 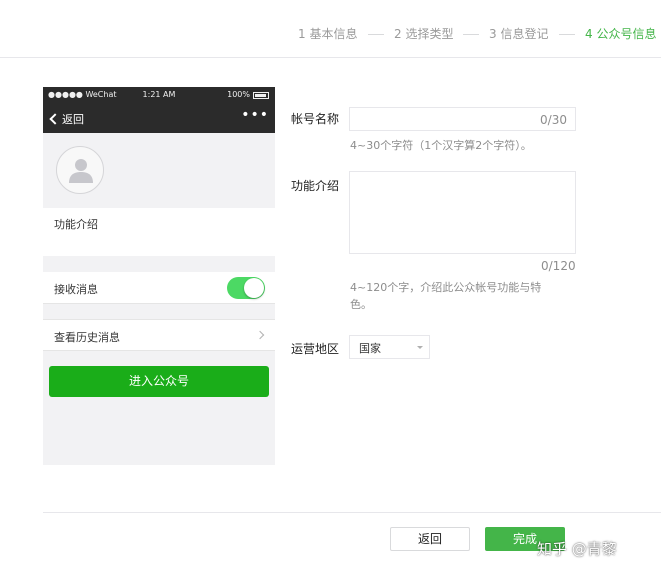 What do you see at coordinates (553, 120) in the screenshot?
I see `account-name-counter: 0/30` at bounding box center [553, 120].